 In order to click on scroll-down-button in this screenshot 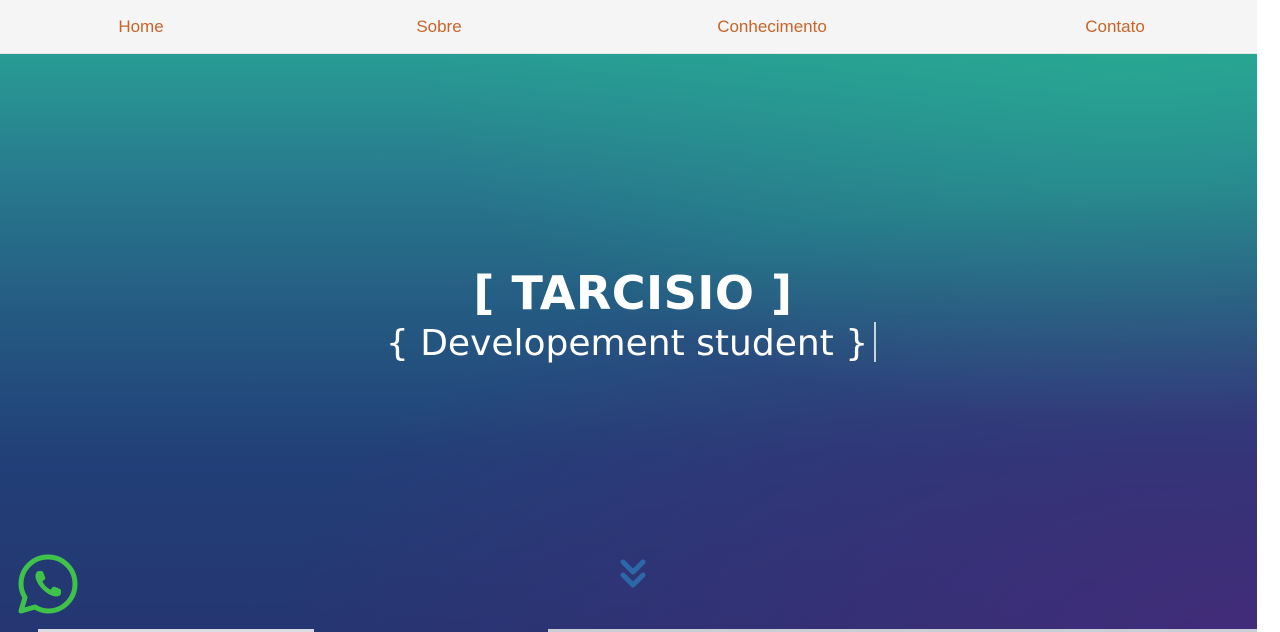, I will do `click(633, 575)`.